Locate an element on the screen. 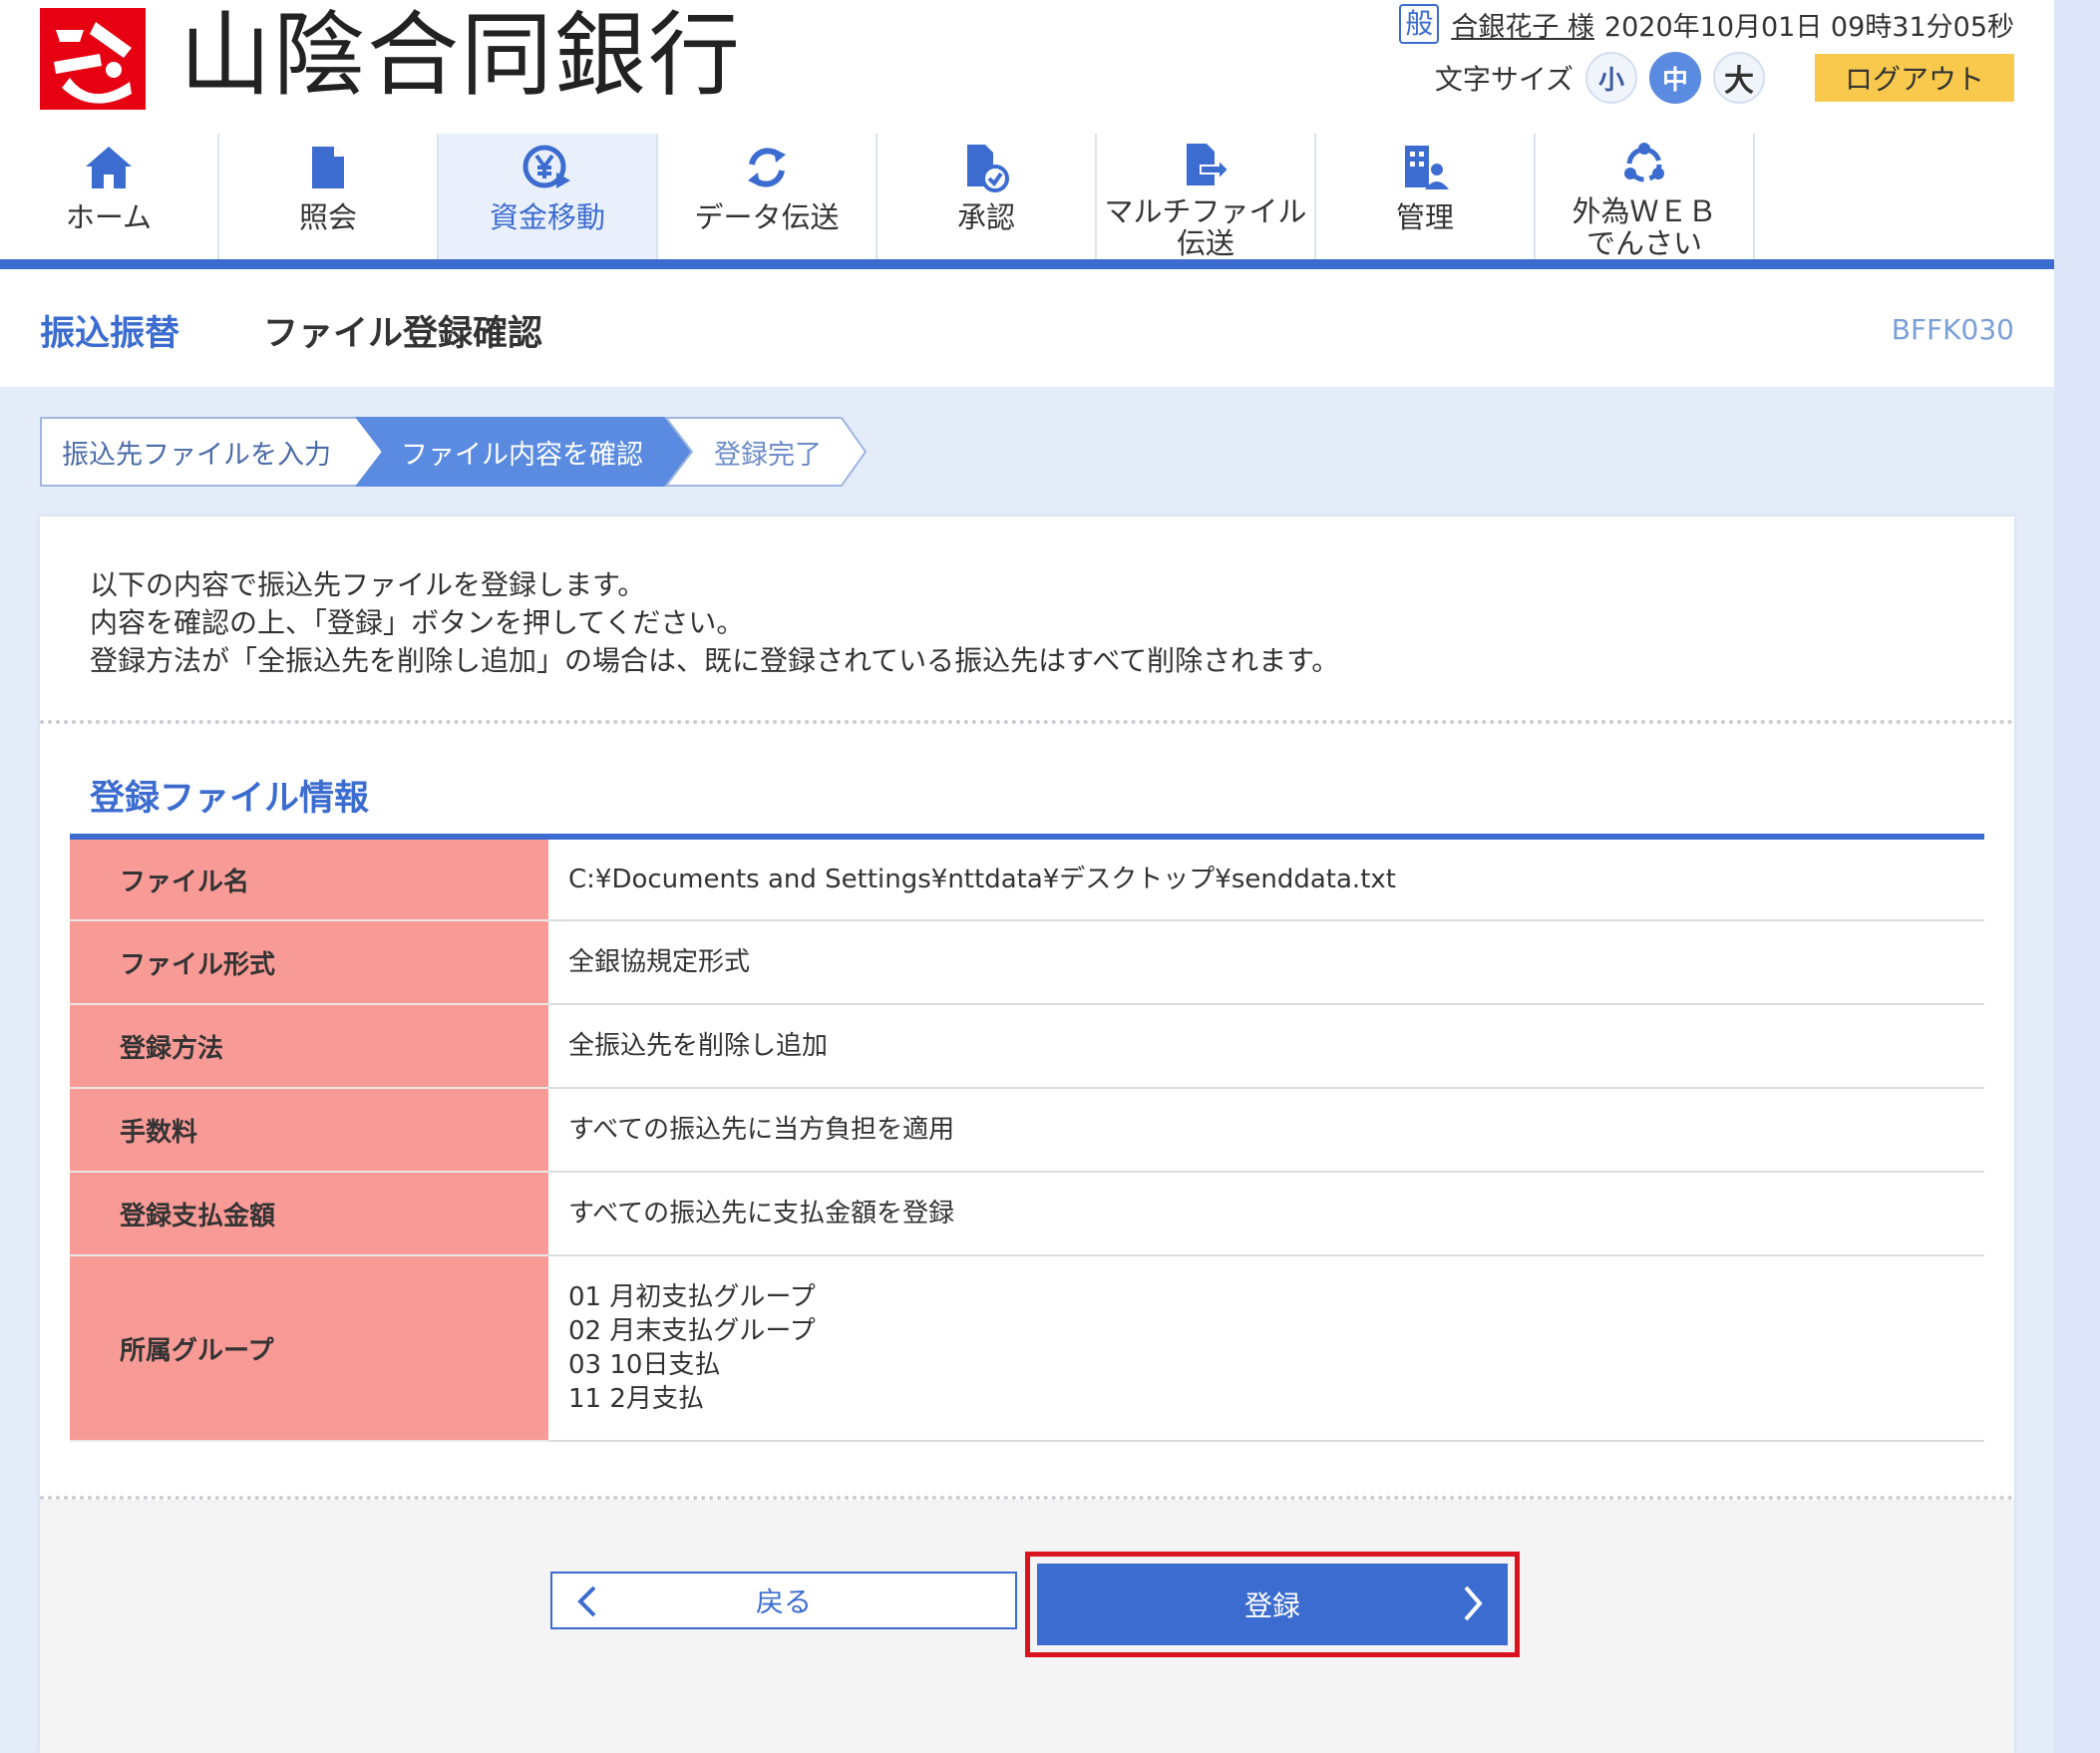 This screenshot has width=2100, height=1753. row-value-groups: 01 月初支払グループ 02 月末支払グループ 03 10日支払 11 2月支払 is located at coordinates (1266, 1348).